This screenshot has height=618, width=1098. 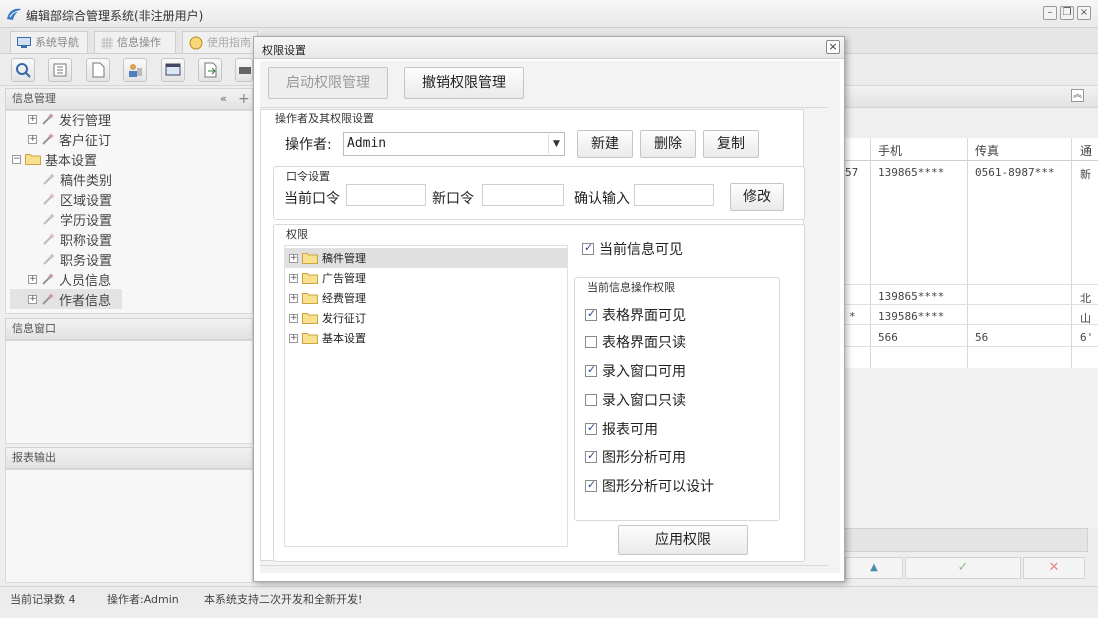 What do you see at coordinates (69, 279) in the screenshot?
I see `tree-item-staff-info: + 人员信息` at bounding box center [69, 279].